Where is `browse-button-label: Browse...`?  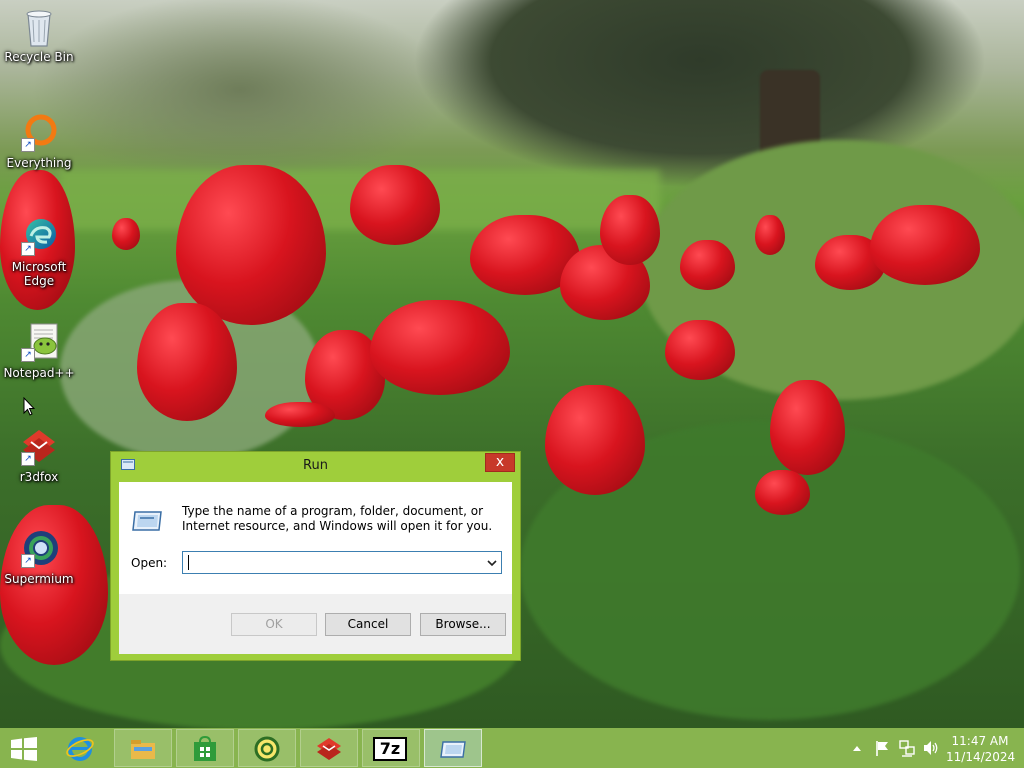 browse-button-label: Browse... is located at coordinates (463, 624).